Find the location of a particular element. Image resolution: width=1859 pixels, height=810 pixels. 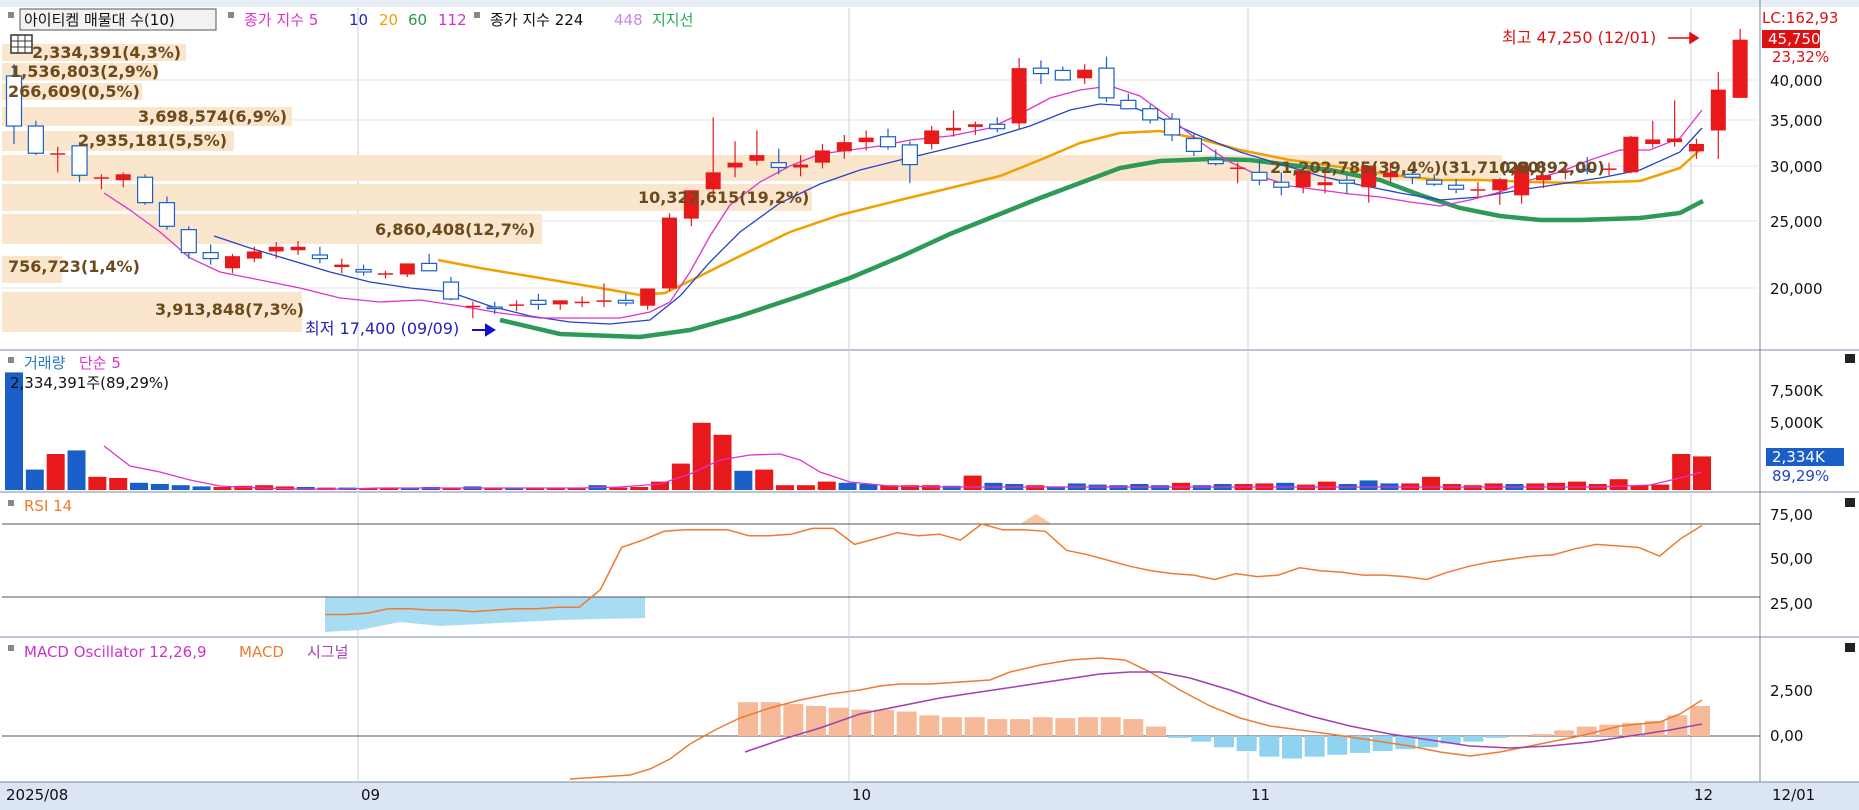

indicator-box-label: 아이티켐 매물대 수(10) is located at coordinates (99, 20).